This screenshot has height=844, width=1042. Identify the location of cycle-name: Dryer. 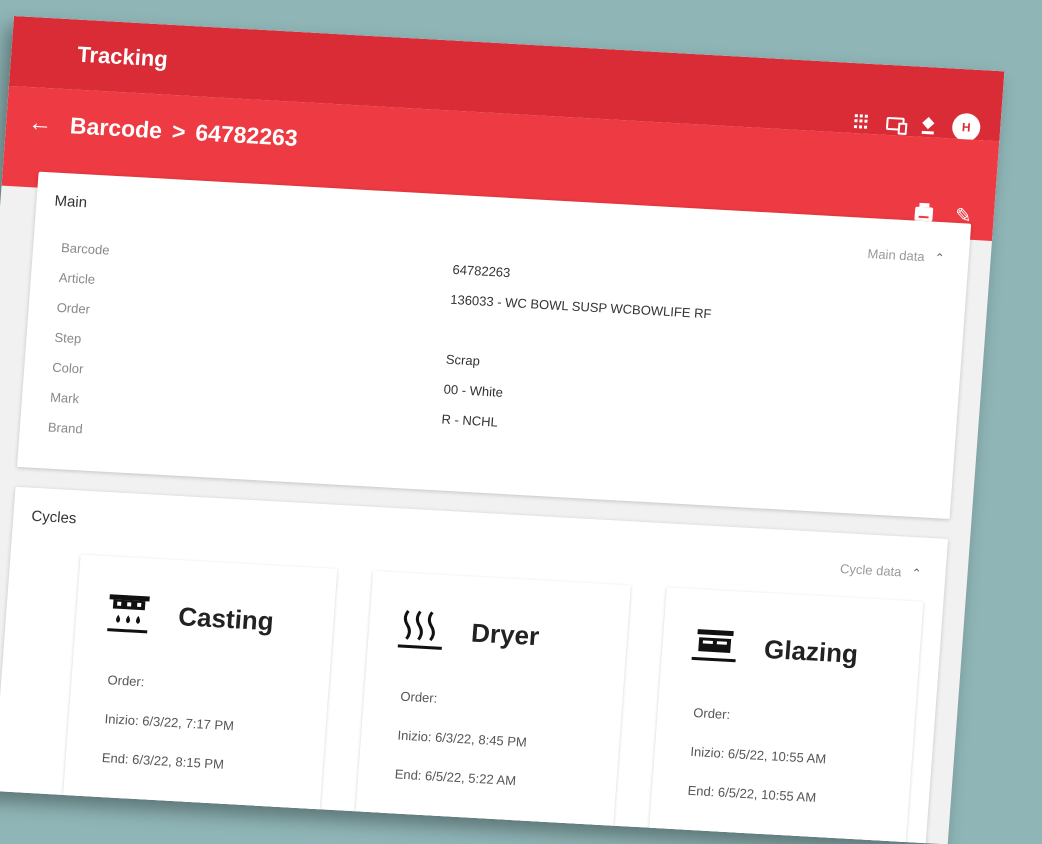
(505, 634).